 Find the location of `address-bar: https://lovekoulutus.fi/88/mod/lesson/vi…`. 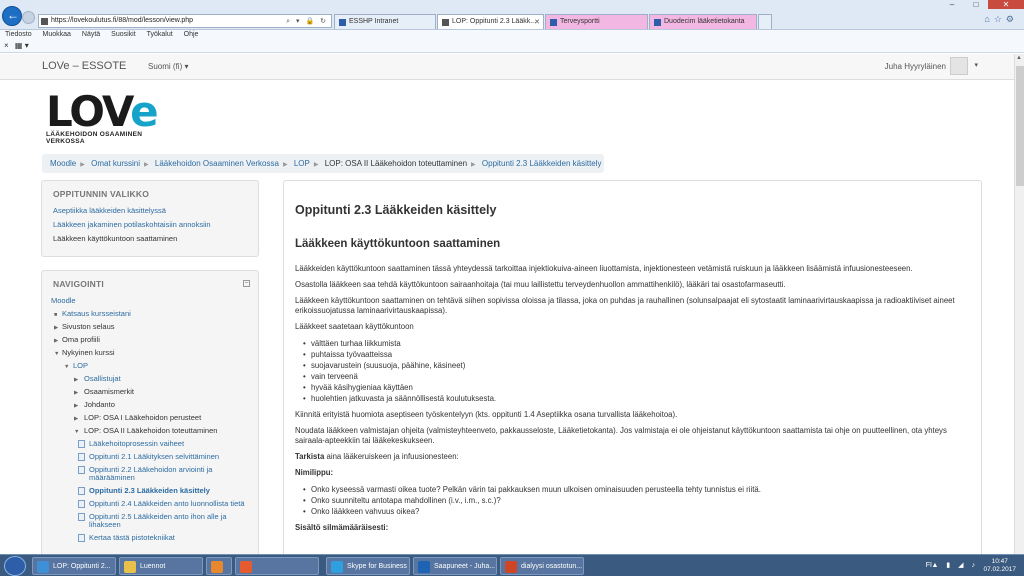

address-bar: https://lovekoulutus.fi/88/mod/lesson/vi… is located at coordinates (185, 21).